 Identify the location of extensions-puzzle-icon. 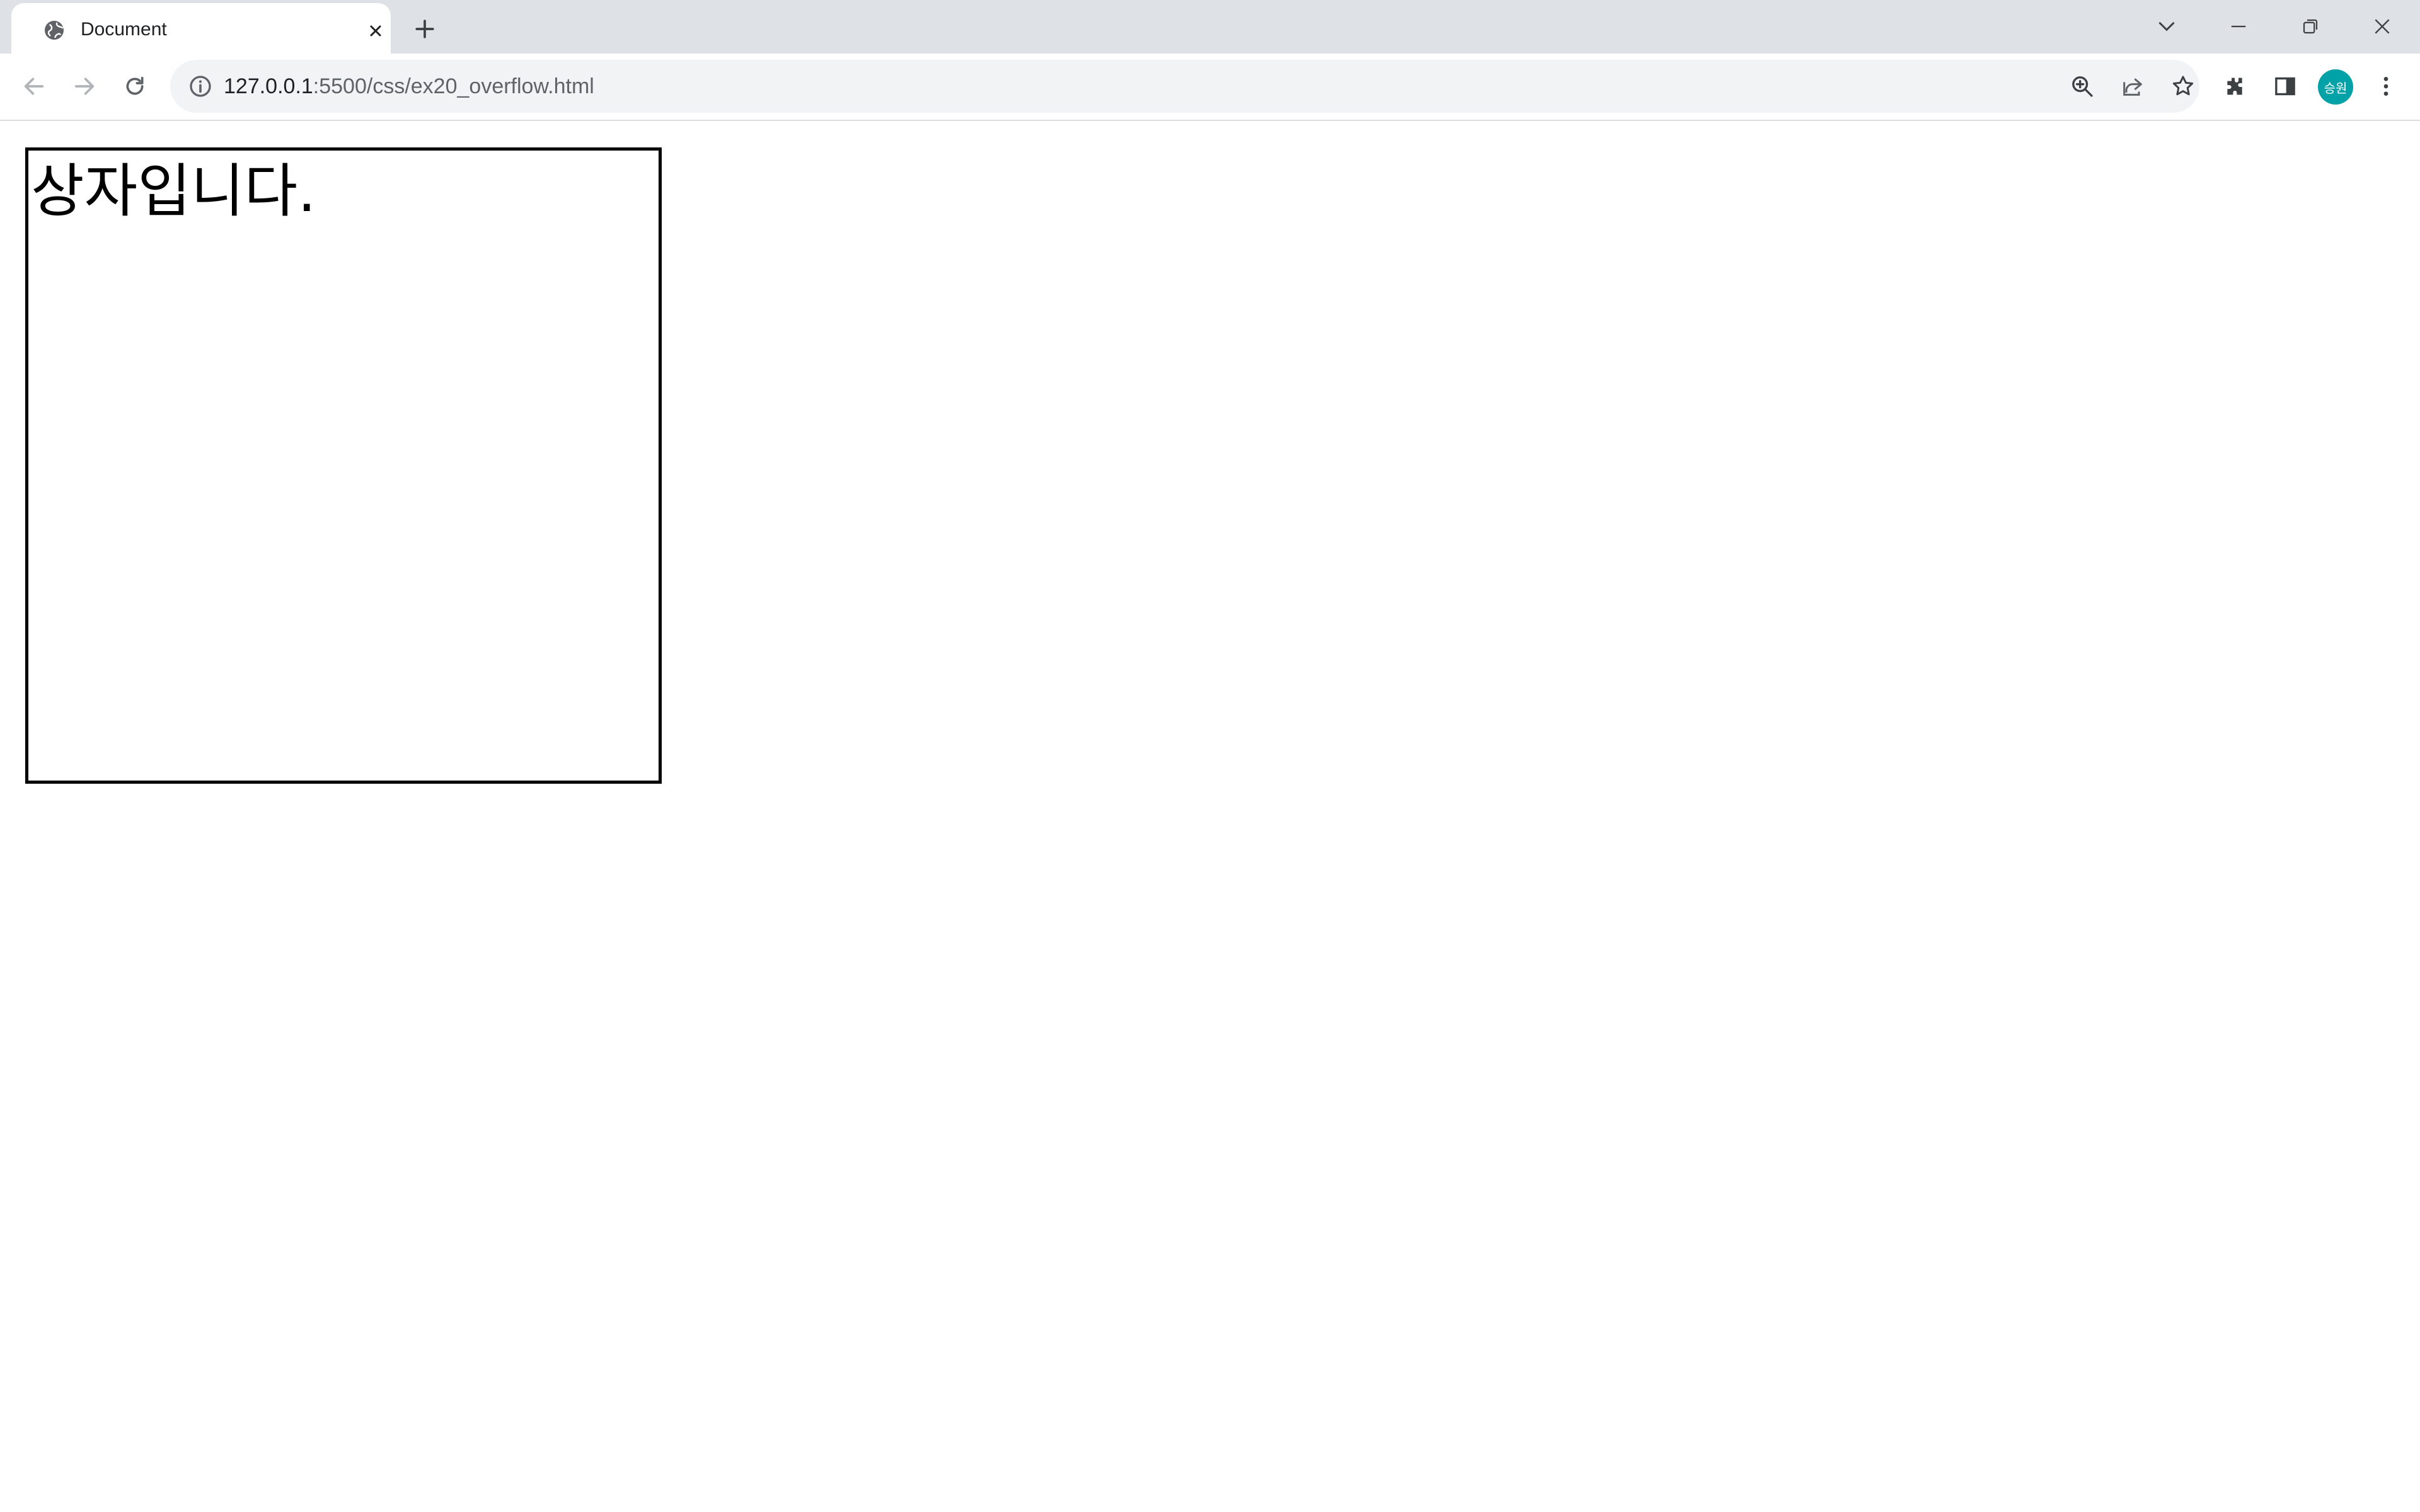
(2235, 86).